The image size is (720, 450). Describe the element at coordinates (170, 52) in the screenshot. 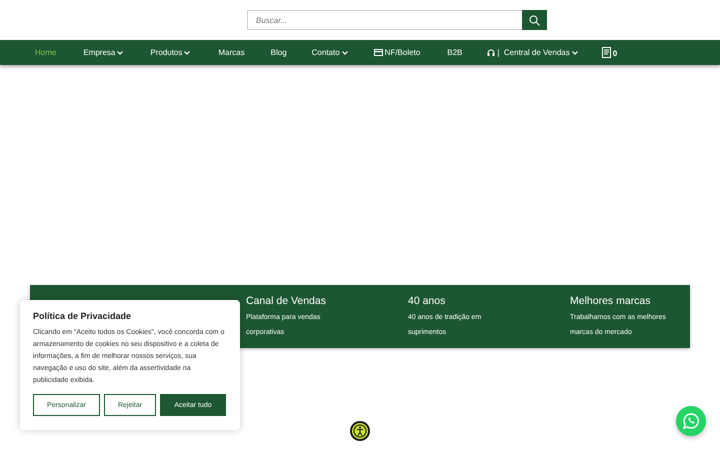

I see `nav-link: Produtos` at that location.